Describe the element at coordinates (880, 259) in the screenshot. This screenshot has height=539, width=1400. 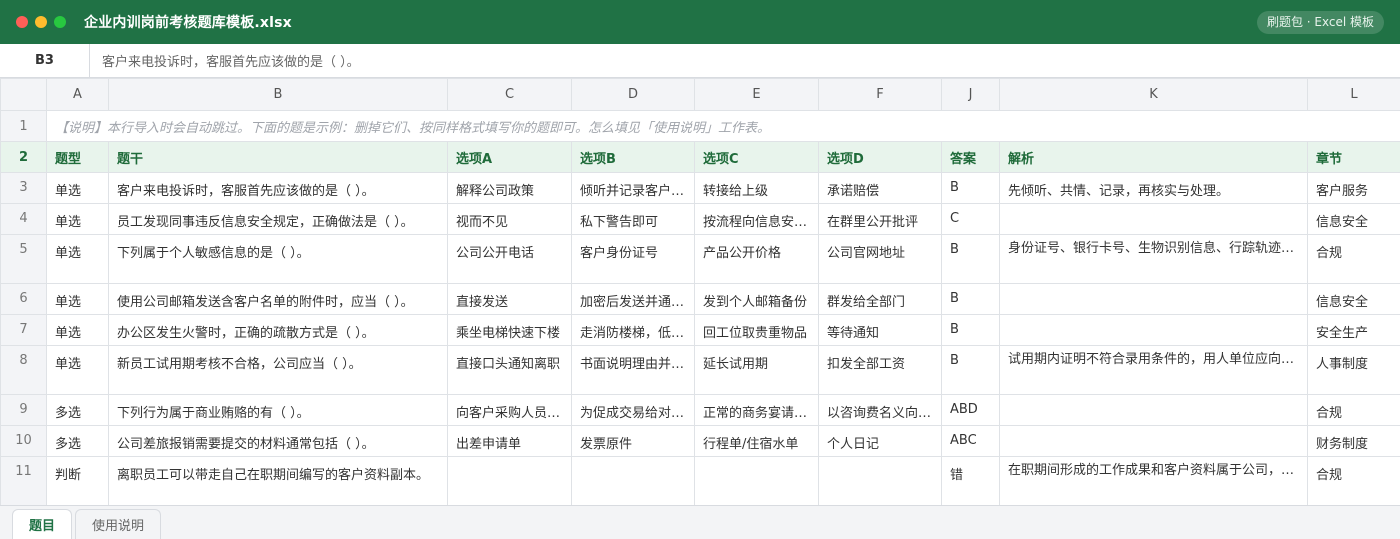
I see `grid-cell: 公司官网地址` at that location.